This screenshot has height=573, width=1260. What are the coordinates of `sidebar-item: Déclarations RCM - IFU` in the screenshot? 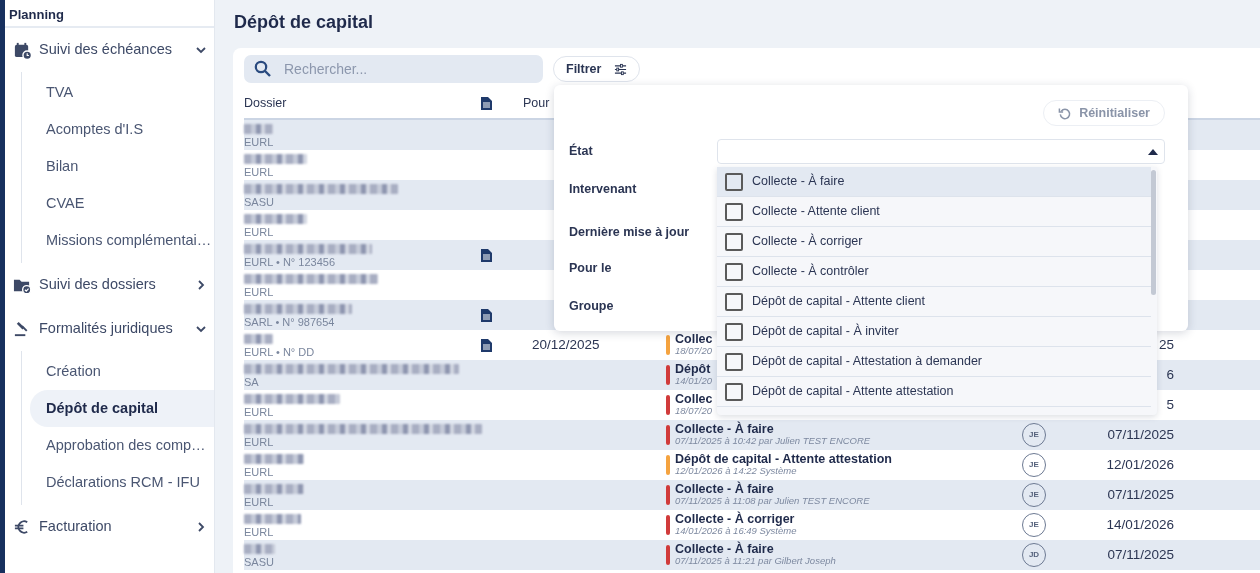 It's located at (122, 482).